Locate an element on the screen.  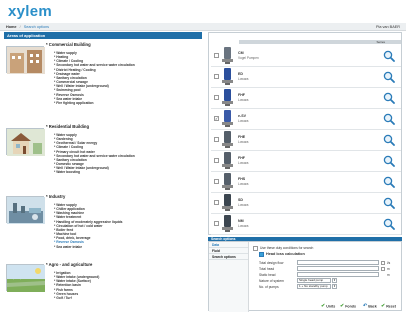
area-title: * Residential Building is located at coordinates (67, 126).